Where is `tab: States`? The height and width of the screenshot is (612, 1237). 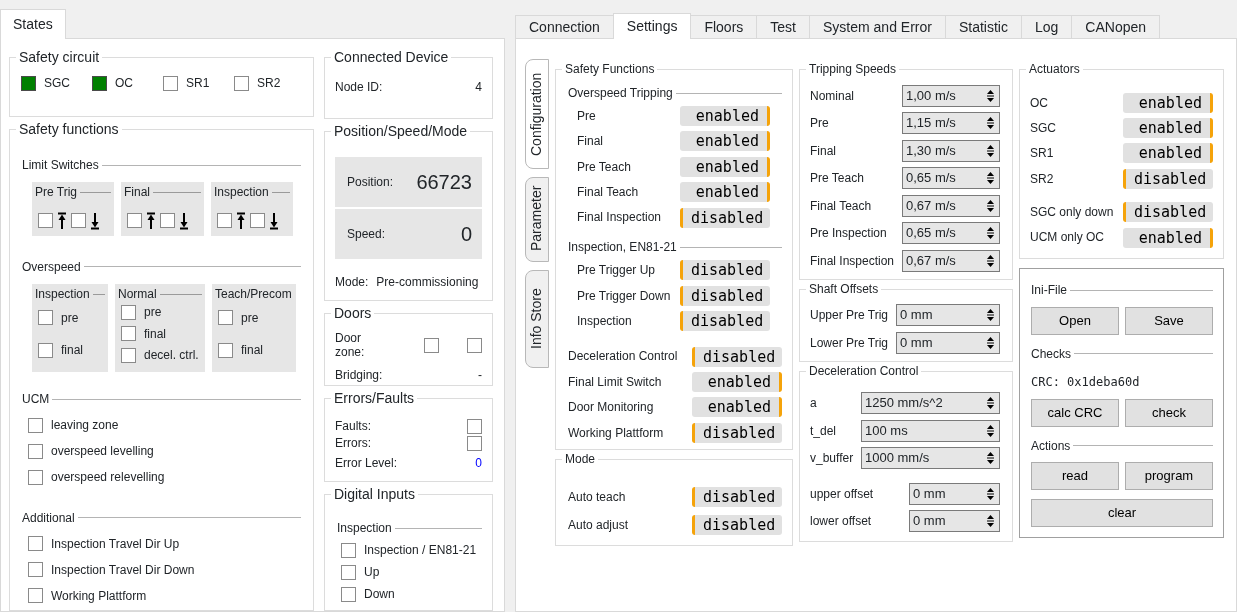 tab: States is located at coordinates (33, 24).